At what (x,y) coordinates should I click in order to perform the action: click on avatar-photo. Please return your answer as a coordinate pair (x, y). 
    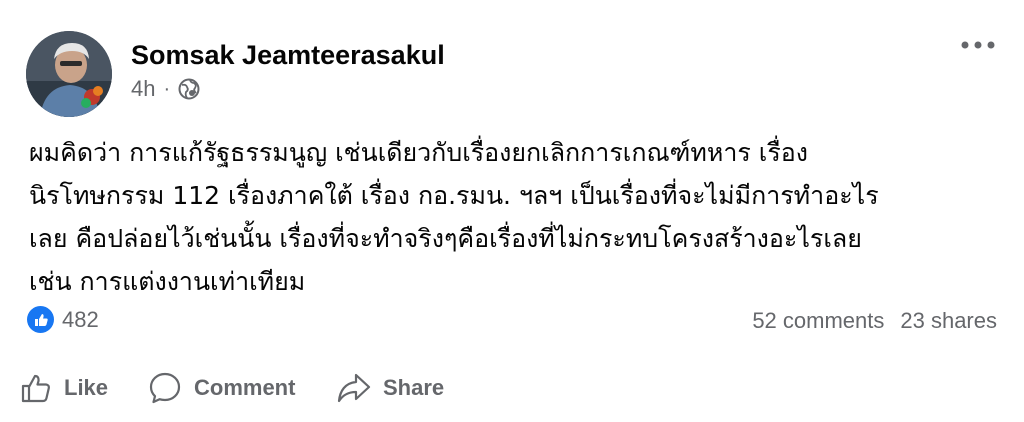
    Looking at the image, I should click on (69, 74).